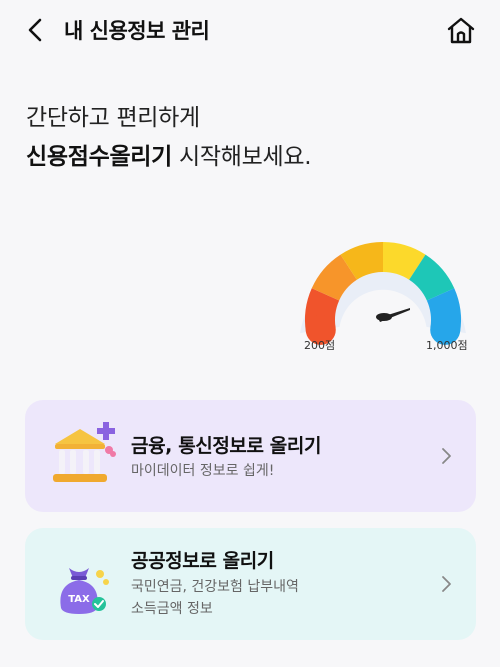 The height and width of the screenshot is (667, 500). I want to click on card-title: 금융, 통신정보로 올리기, so click(226, 446).